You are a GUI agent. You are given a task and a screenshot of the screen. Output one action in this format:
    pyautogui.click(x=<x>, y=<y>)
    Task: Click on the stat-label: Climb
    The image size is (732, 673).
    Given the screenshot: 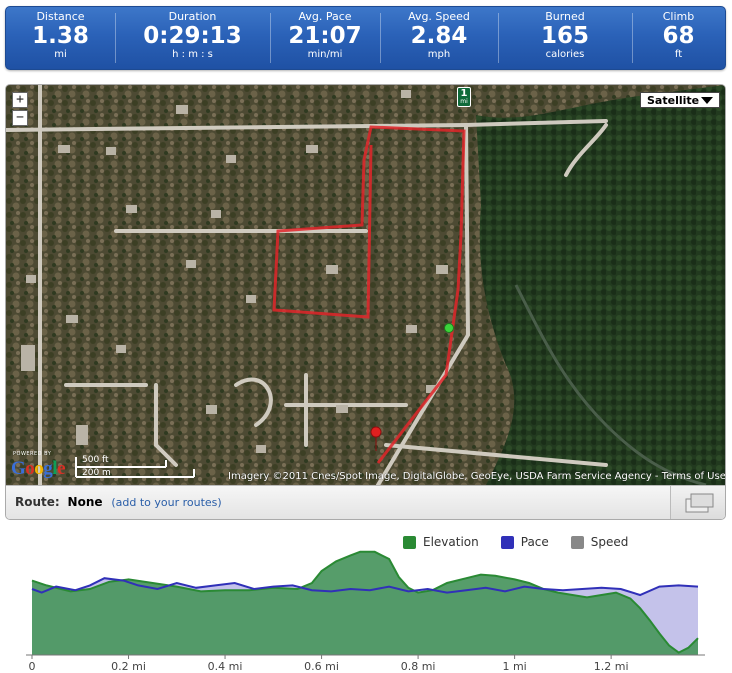 What is the action you would take?
    pyautogui.click(x=678, y=16)
    